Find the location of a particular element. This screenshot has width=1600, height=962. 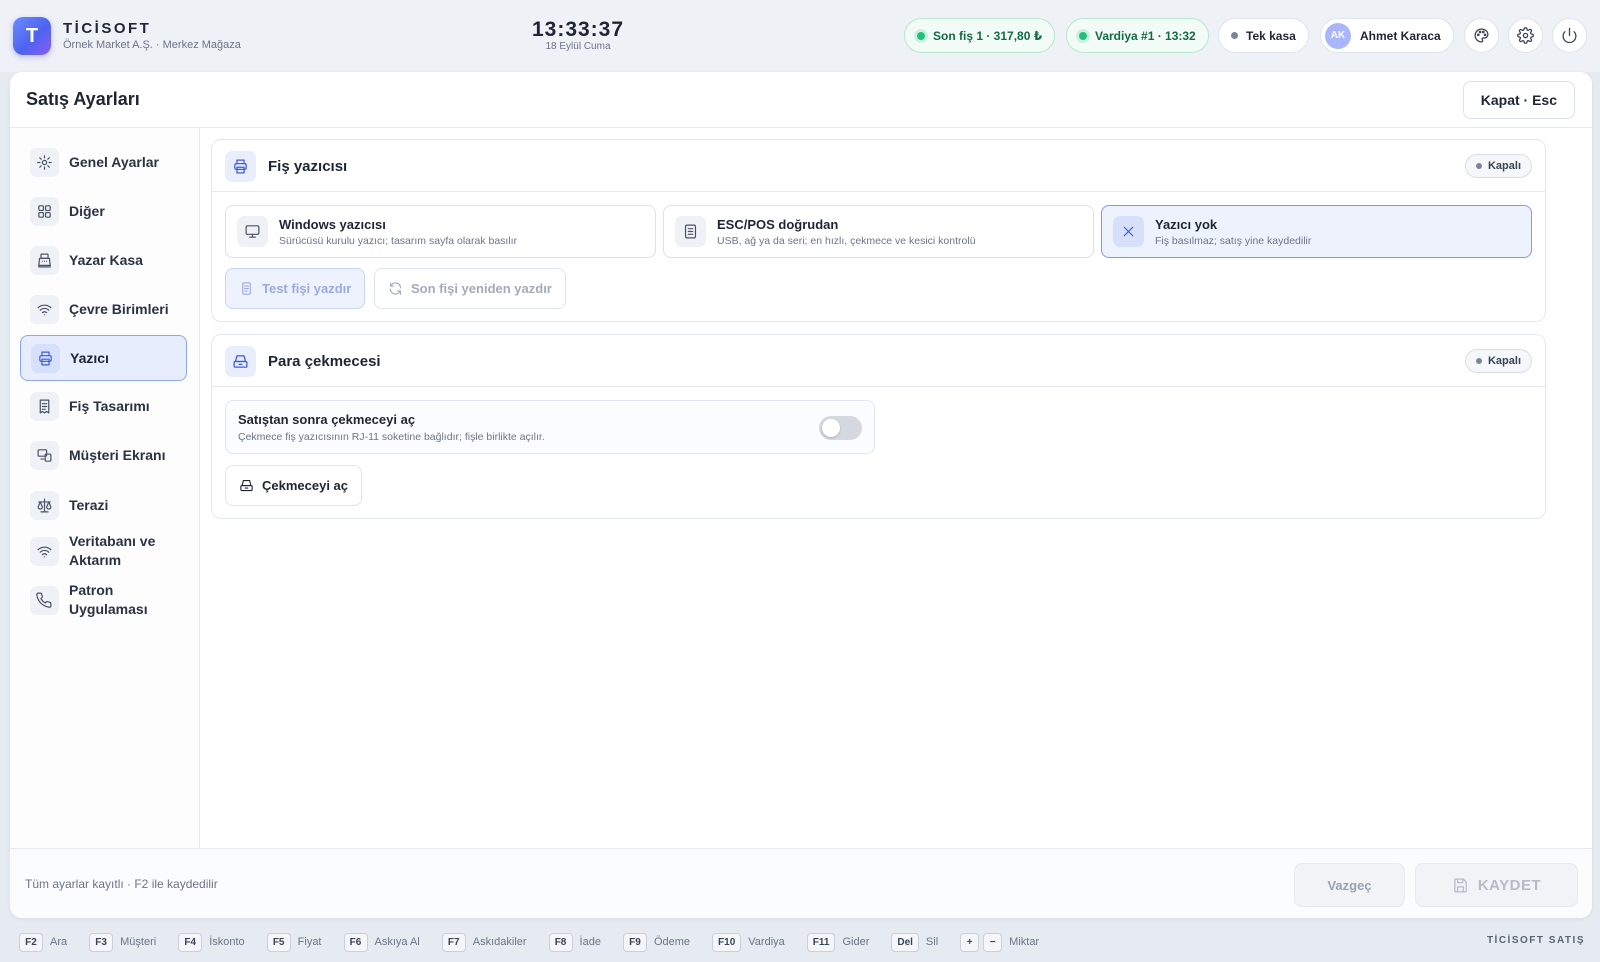

user-pill: AK Ahmet Karaca is located at coordinates (1387, 35).